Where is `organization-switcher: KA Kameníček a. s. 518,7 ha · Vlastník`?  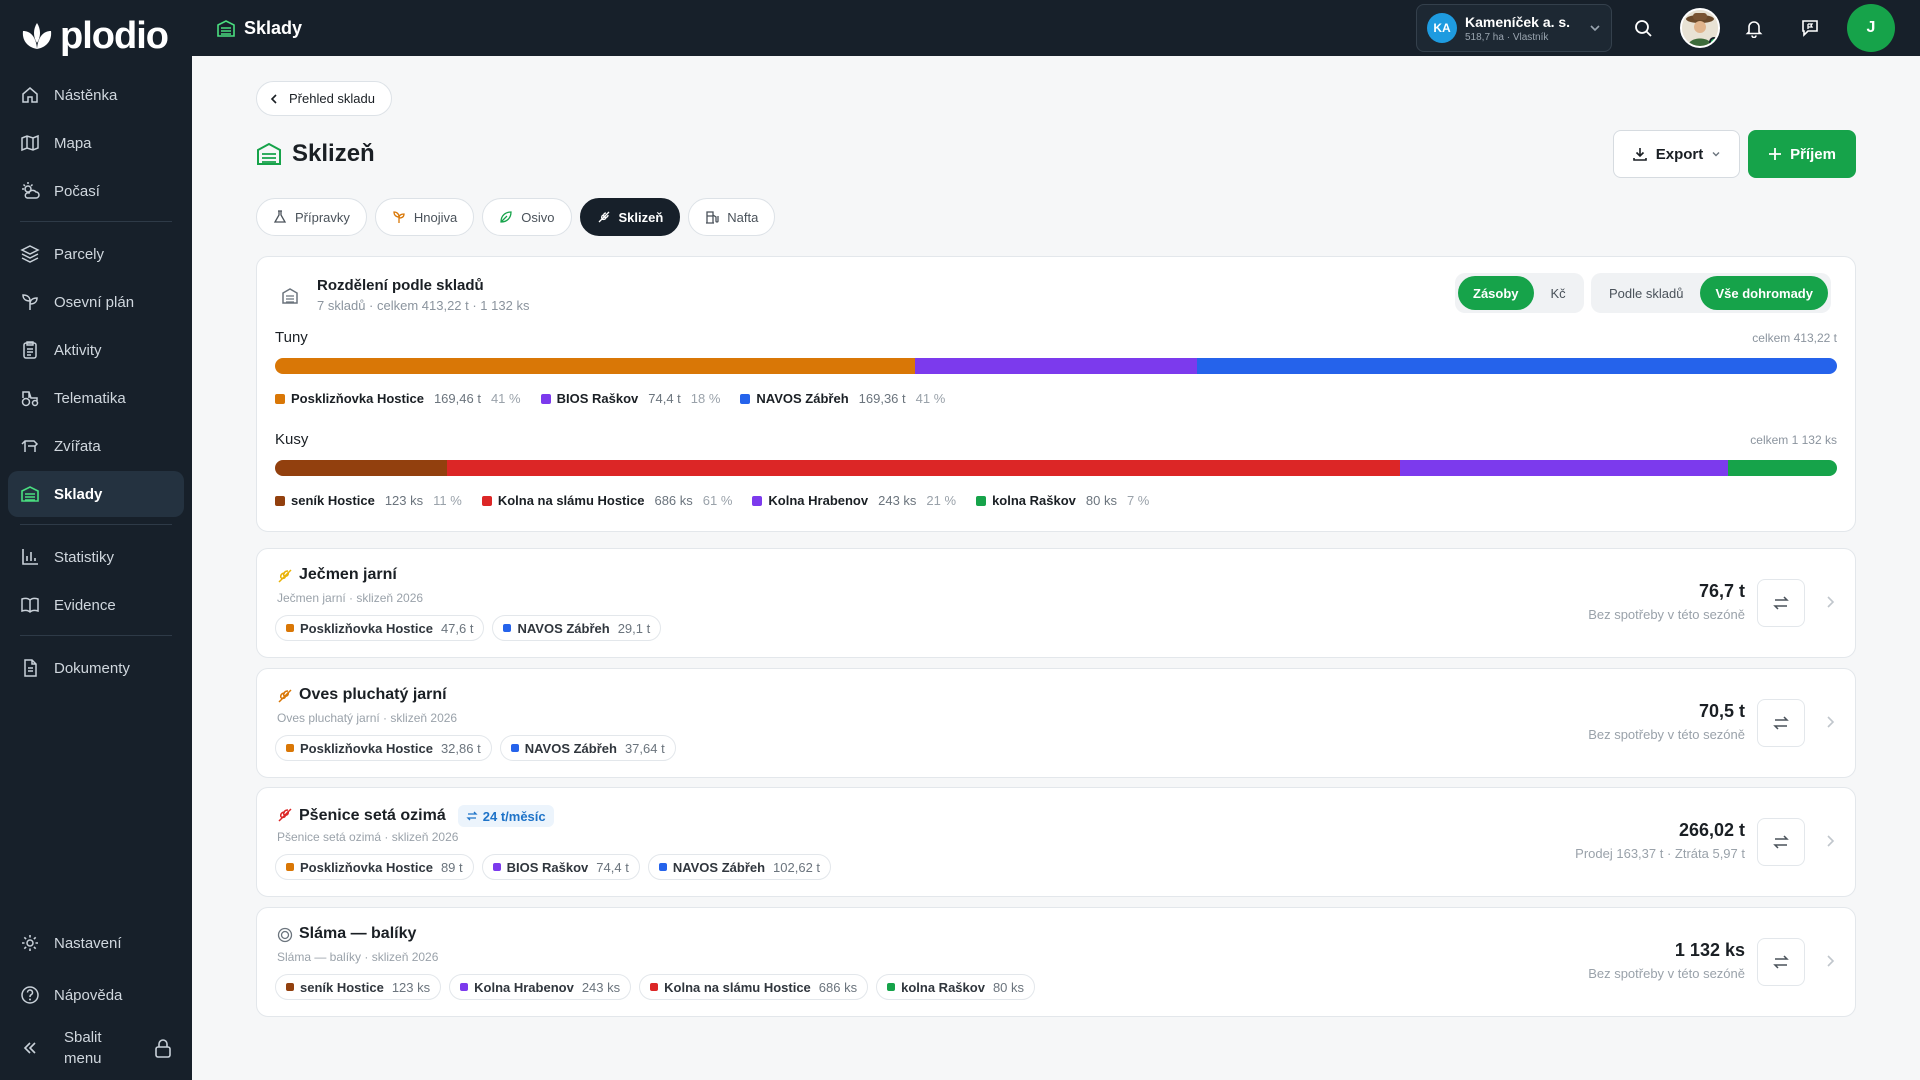 organization-switcher: KA Kameníček a. s. 518,7 ha · Vlastník is located at coordinates (1514, 28).